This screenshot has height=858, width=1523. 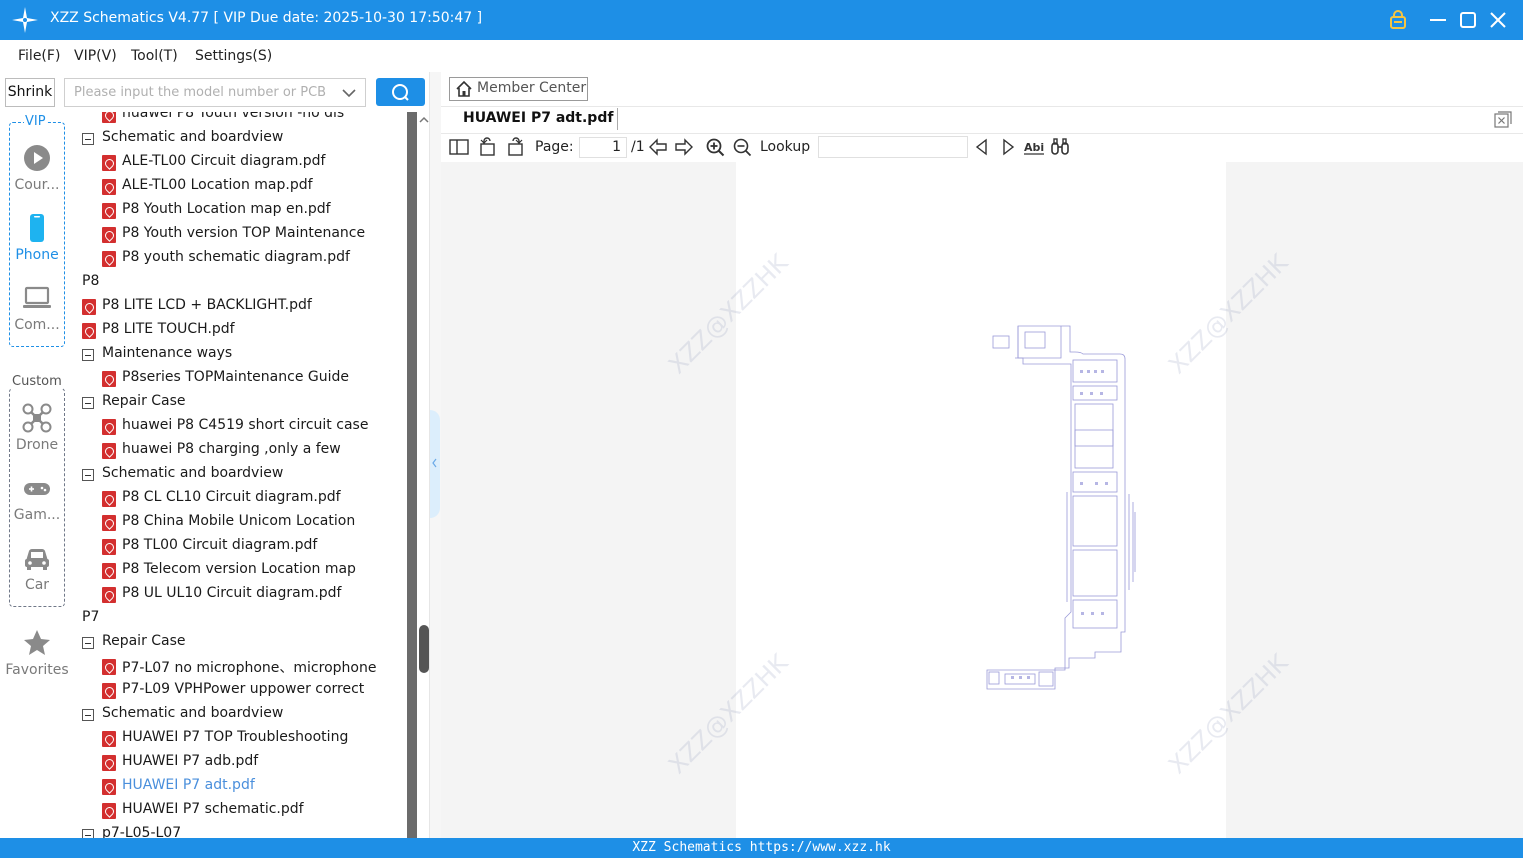 What do you see at coordinates (39, 56) in the screenshot?
I see `menu-file: File(F)` at bounding box center [39, 56].